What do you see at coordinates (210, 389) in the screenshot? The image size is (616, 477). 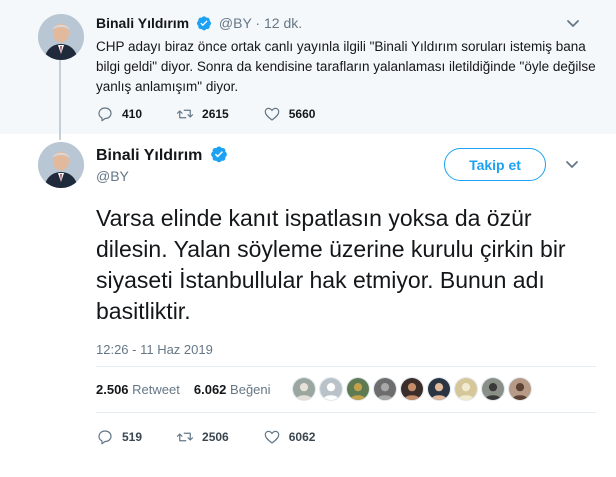 I see `like-total: 6.062` at bounding box center [210, 389].